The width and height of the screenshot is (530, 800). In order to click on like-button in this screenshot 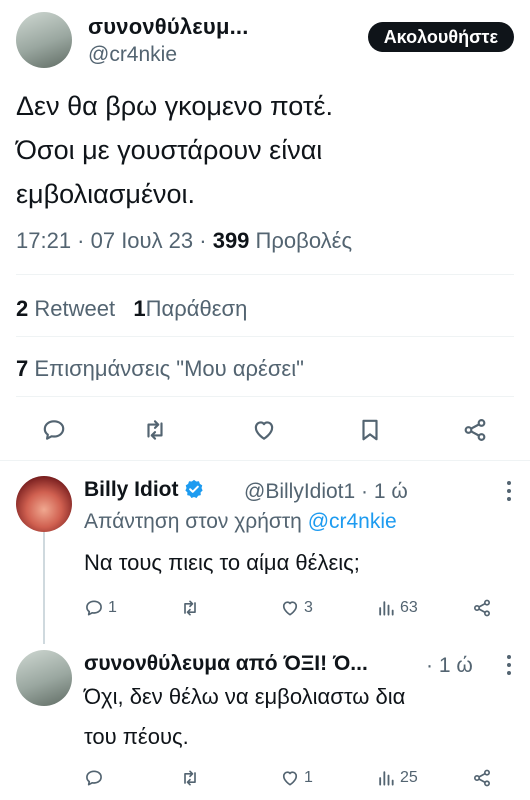, I will do `click(264, 430)`.